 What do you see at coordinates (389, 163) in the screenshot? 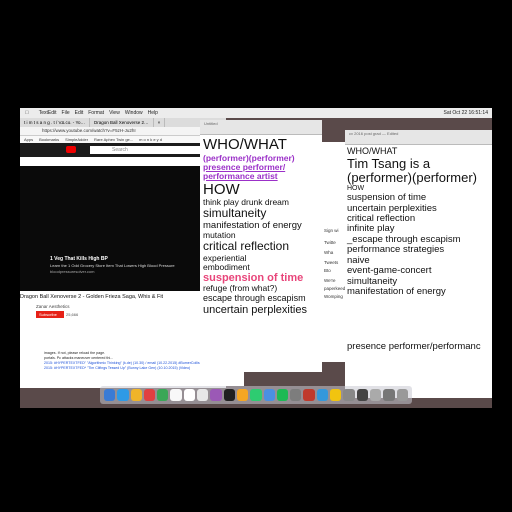
I see `text-line: Tim Tsang is a` at bounding box center [389, 163].